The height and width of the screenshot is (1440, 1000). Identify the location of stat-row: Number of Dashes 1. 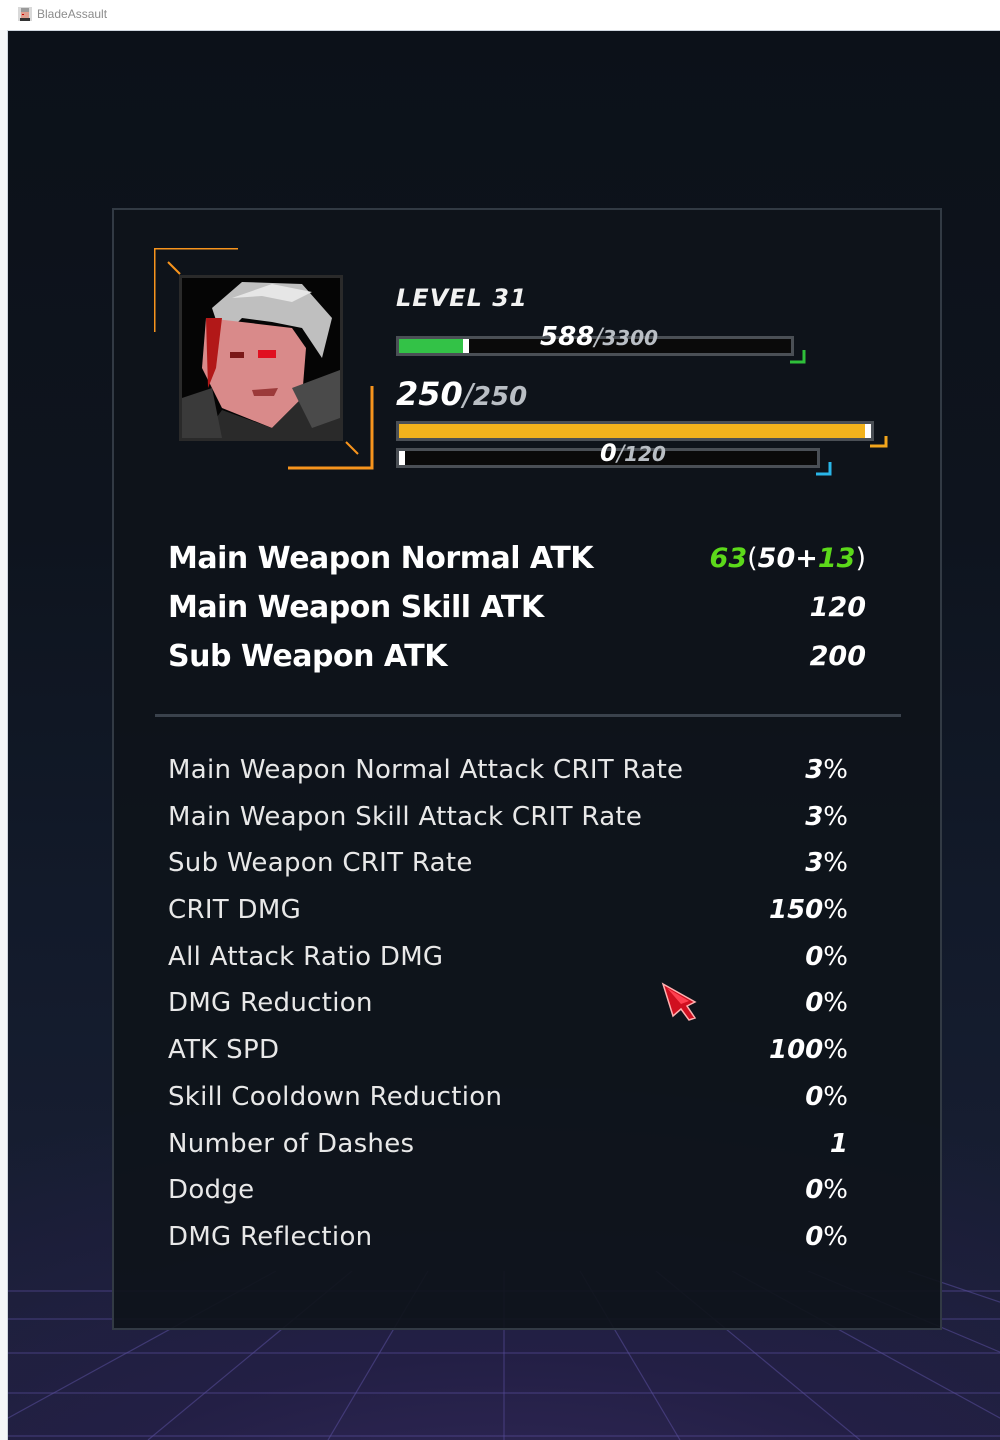
(508, 1152).